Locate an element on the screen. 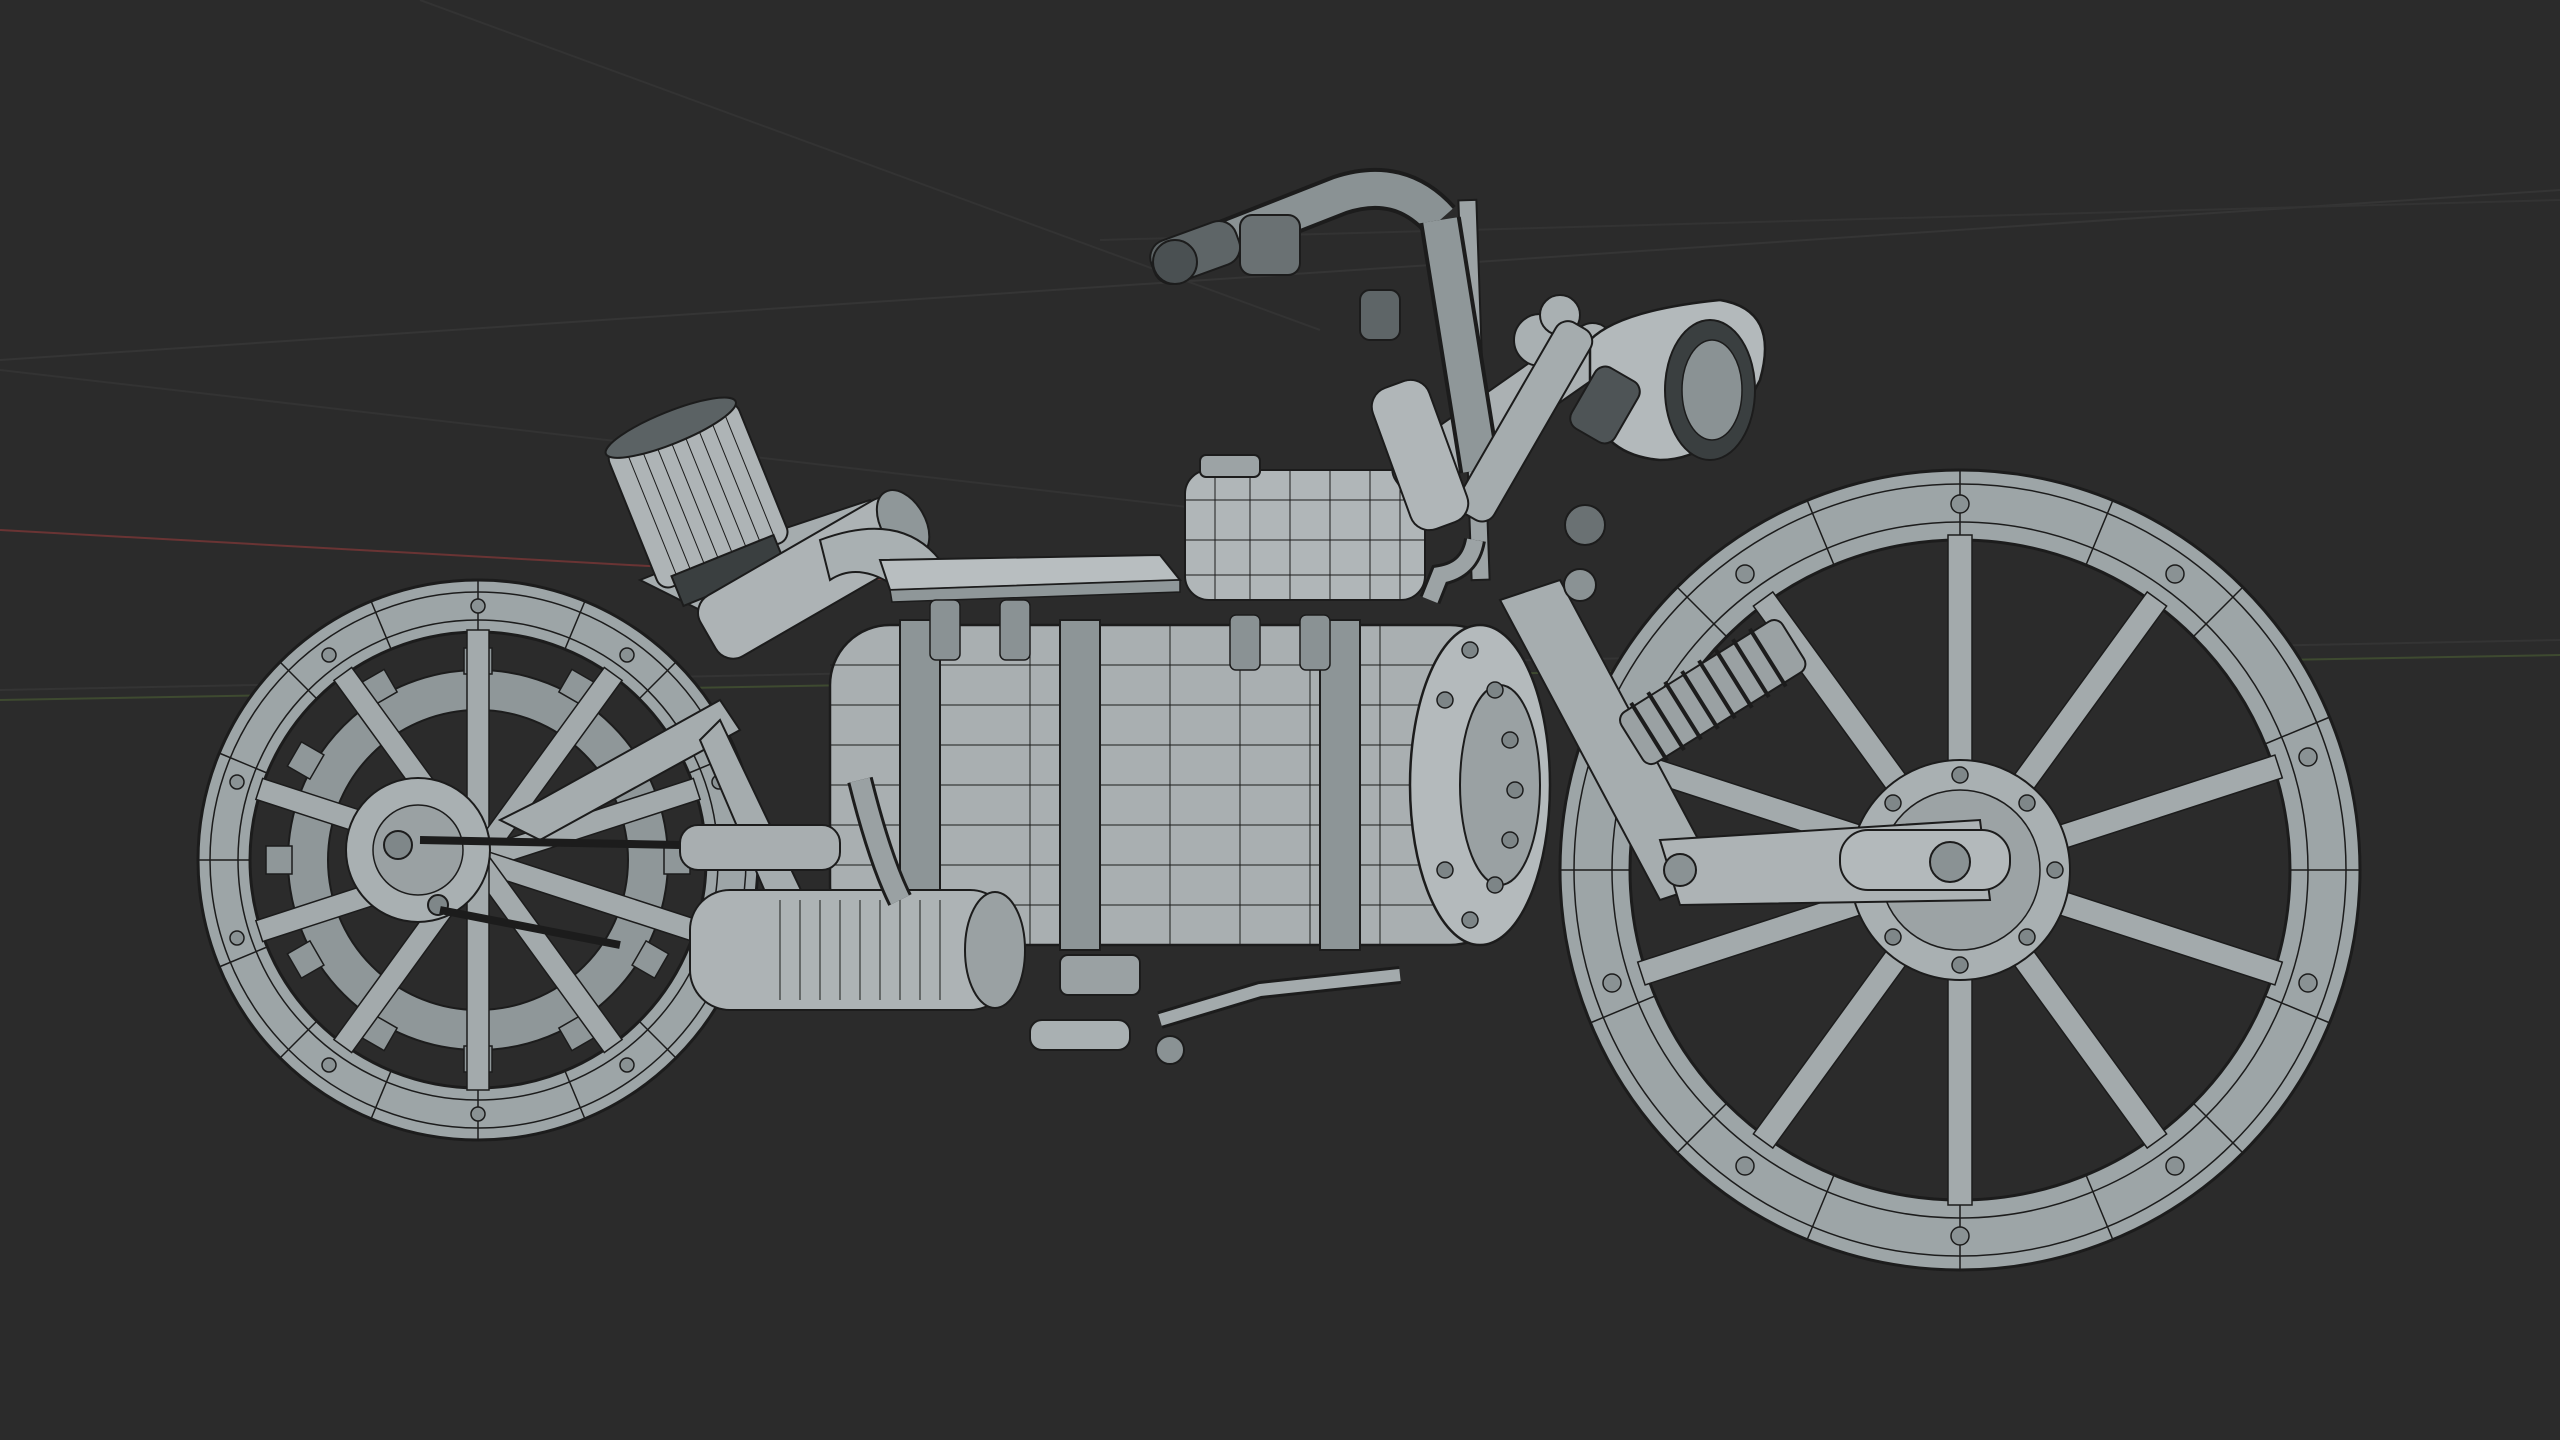 This screenshot has width=2560, height=1440. fuel-tank is located at coordinates (1305, 527).